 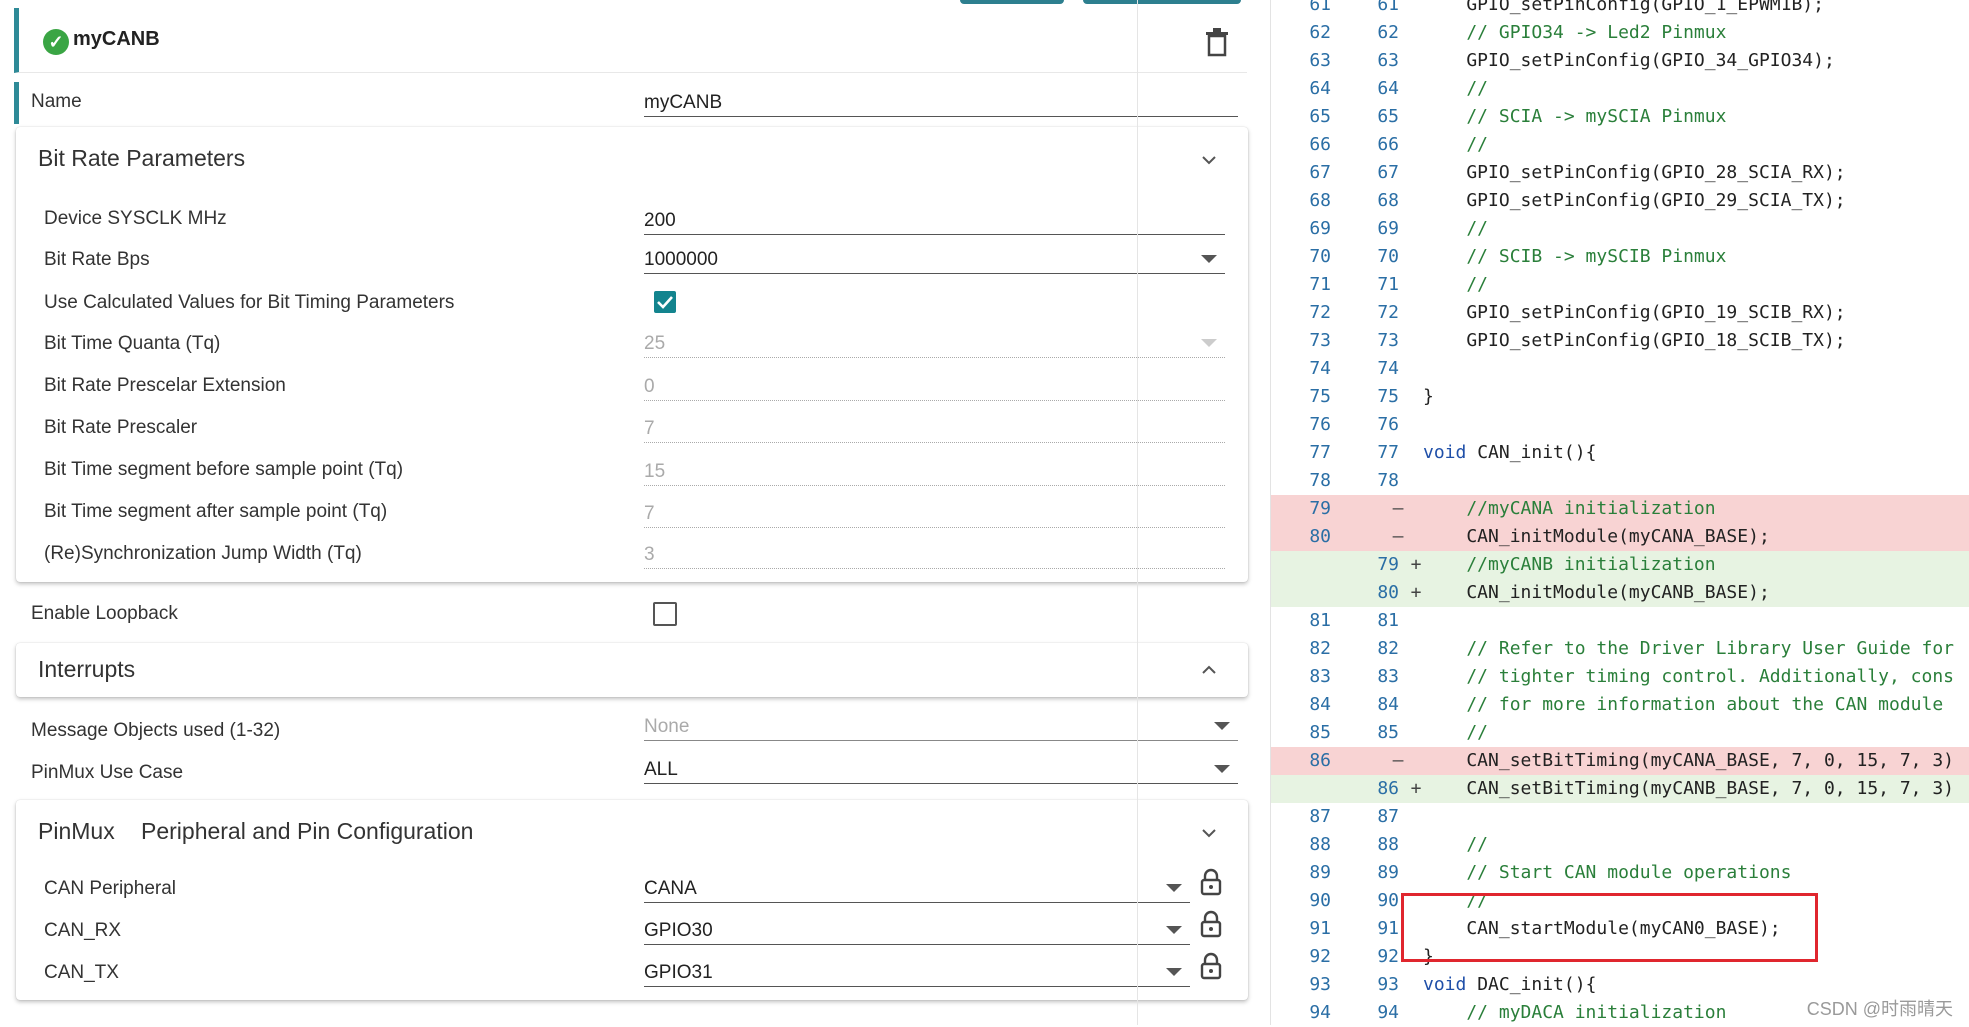 I want to click on diff-line: 79 + //myCANB initialization, so click(x=1620, y=565).